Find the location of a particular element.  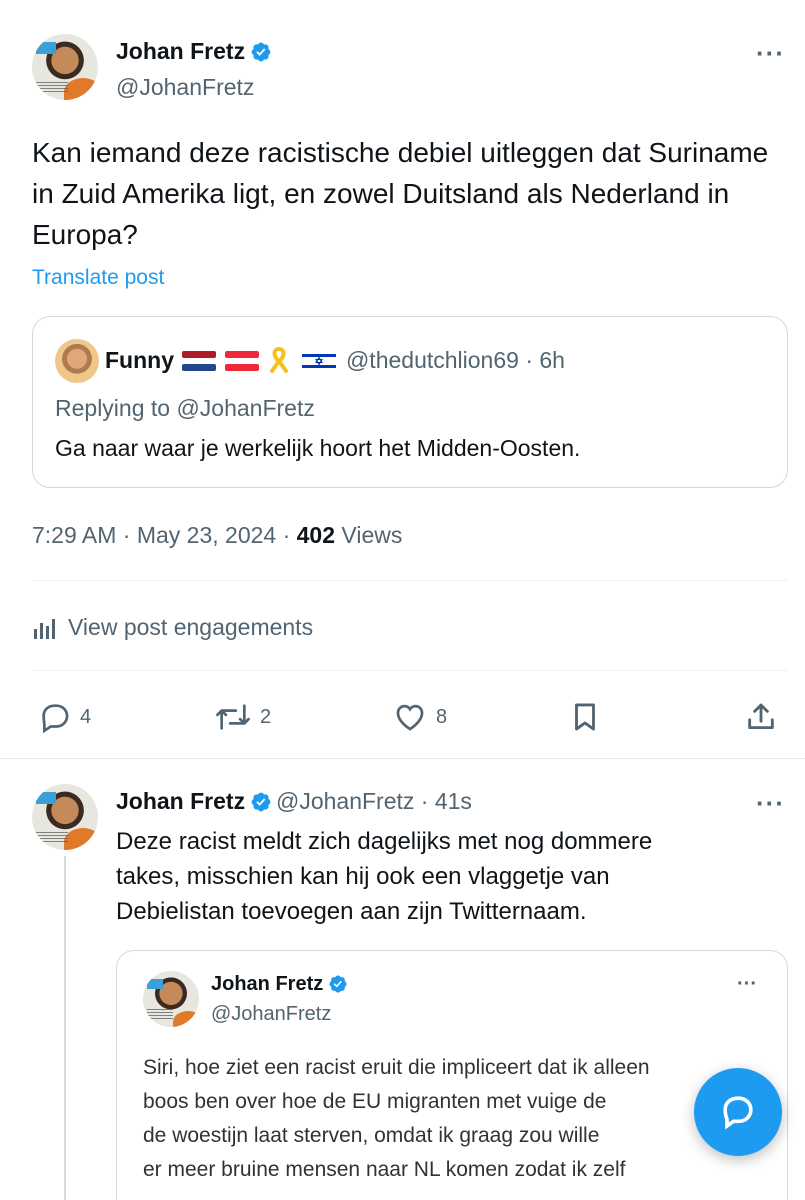

embedded-header: Johan Fretz is located at coordinates (279, 984).